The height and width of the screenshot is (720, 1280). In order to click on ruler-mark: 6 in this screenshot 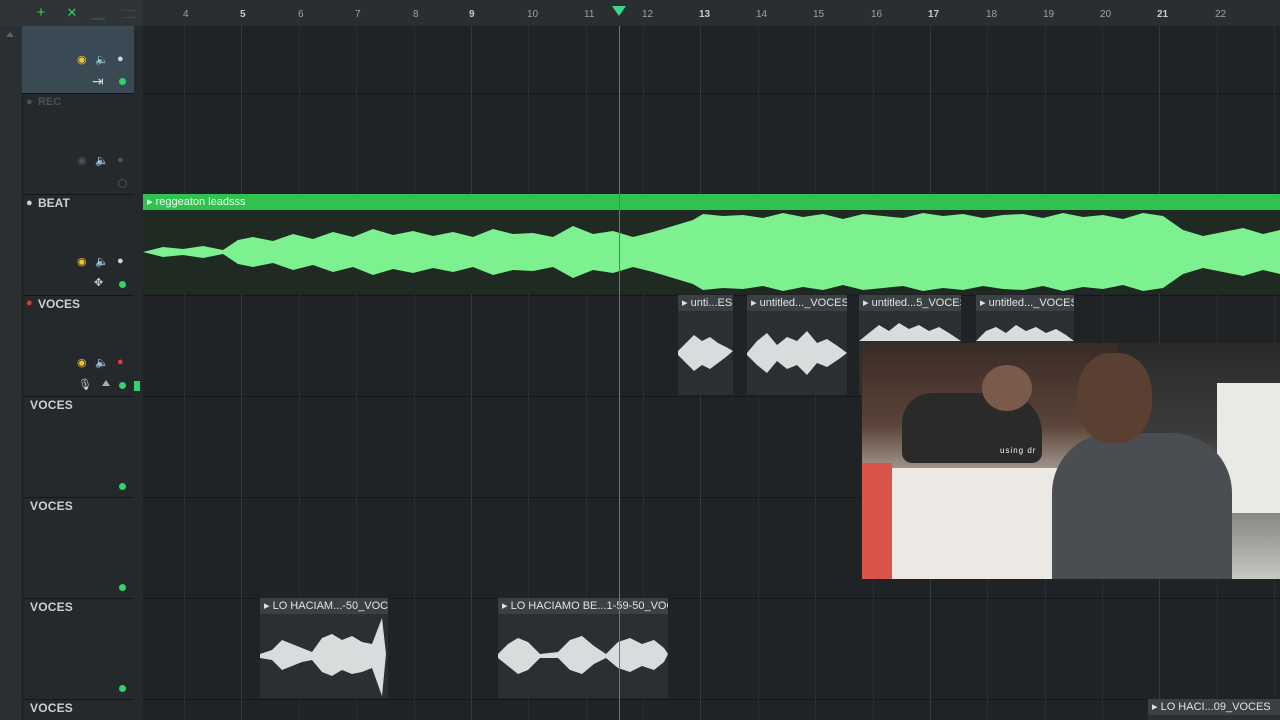, I will do `click(301, 14)`.